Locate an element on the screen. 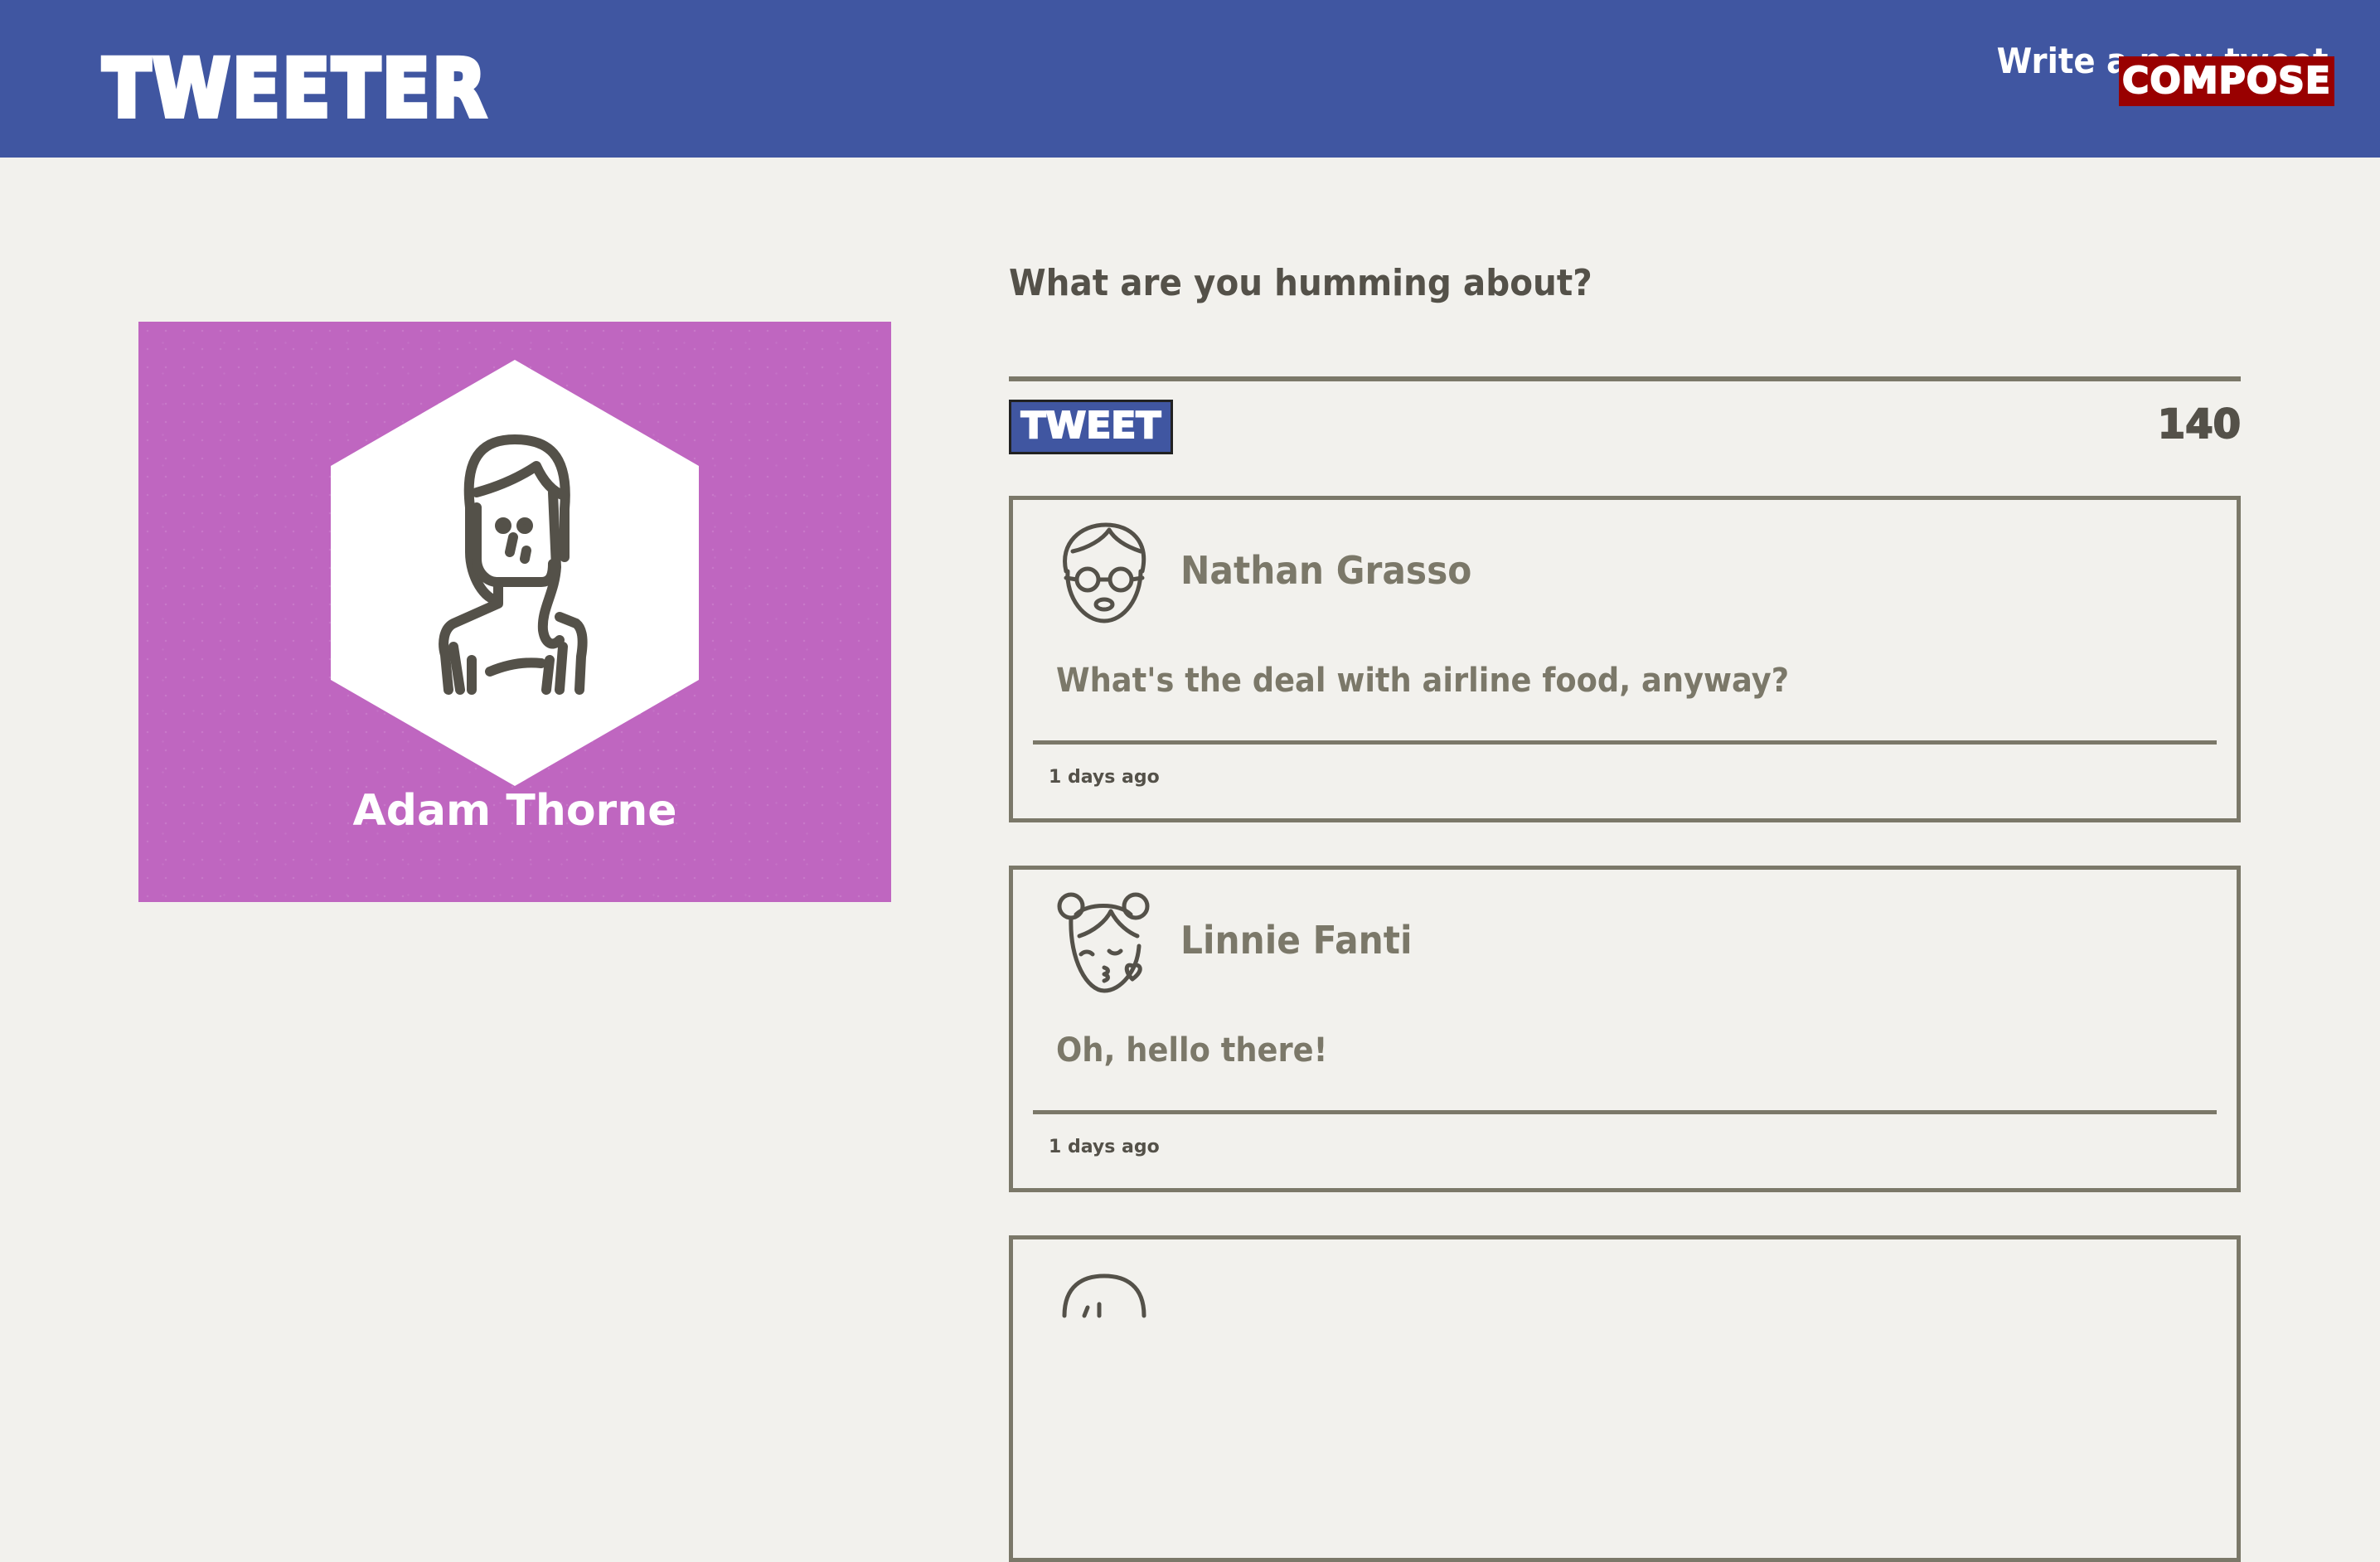 The image size is (2380, 1562). tweet-text: Oh, hello there! is located at coordinates (1192, 1050).